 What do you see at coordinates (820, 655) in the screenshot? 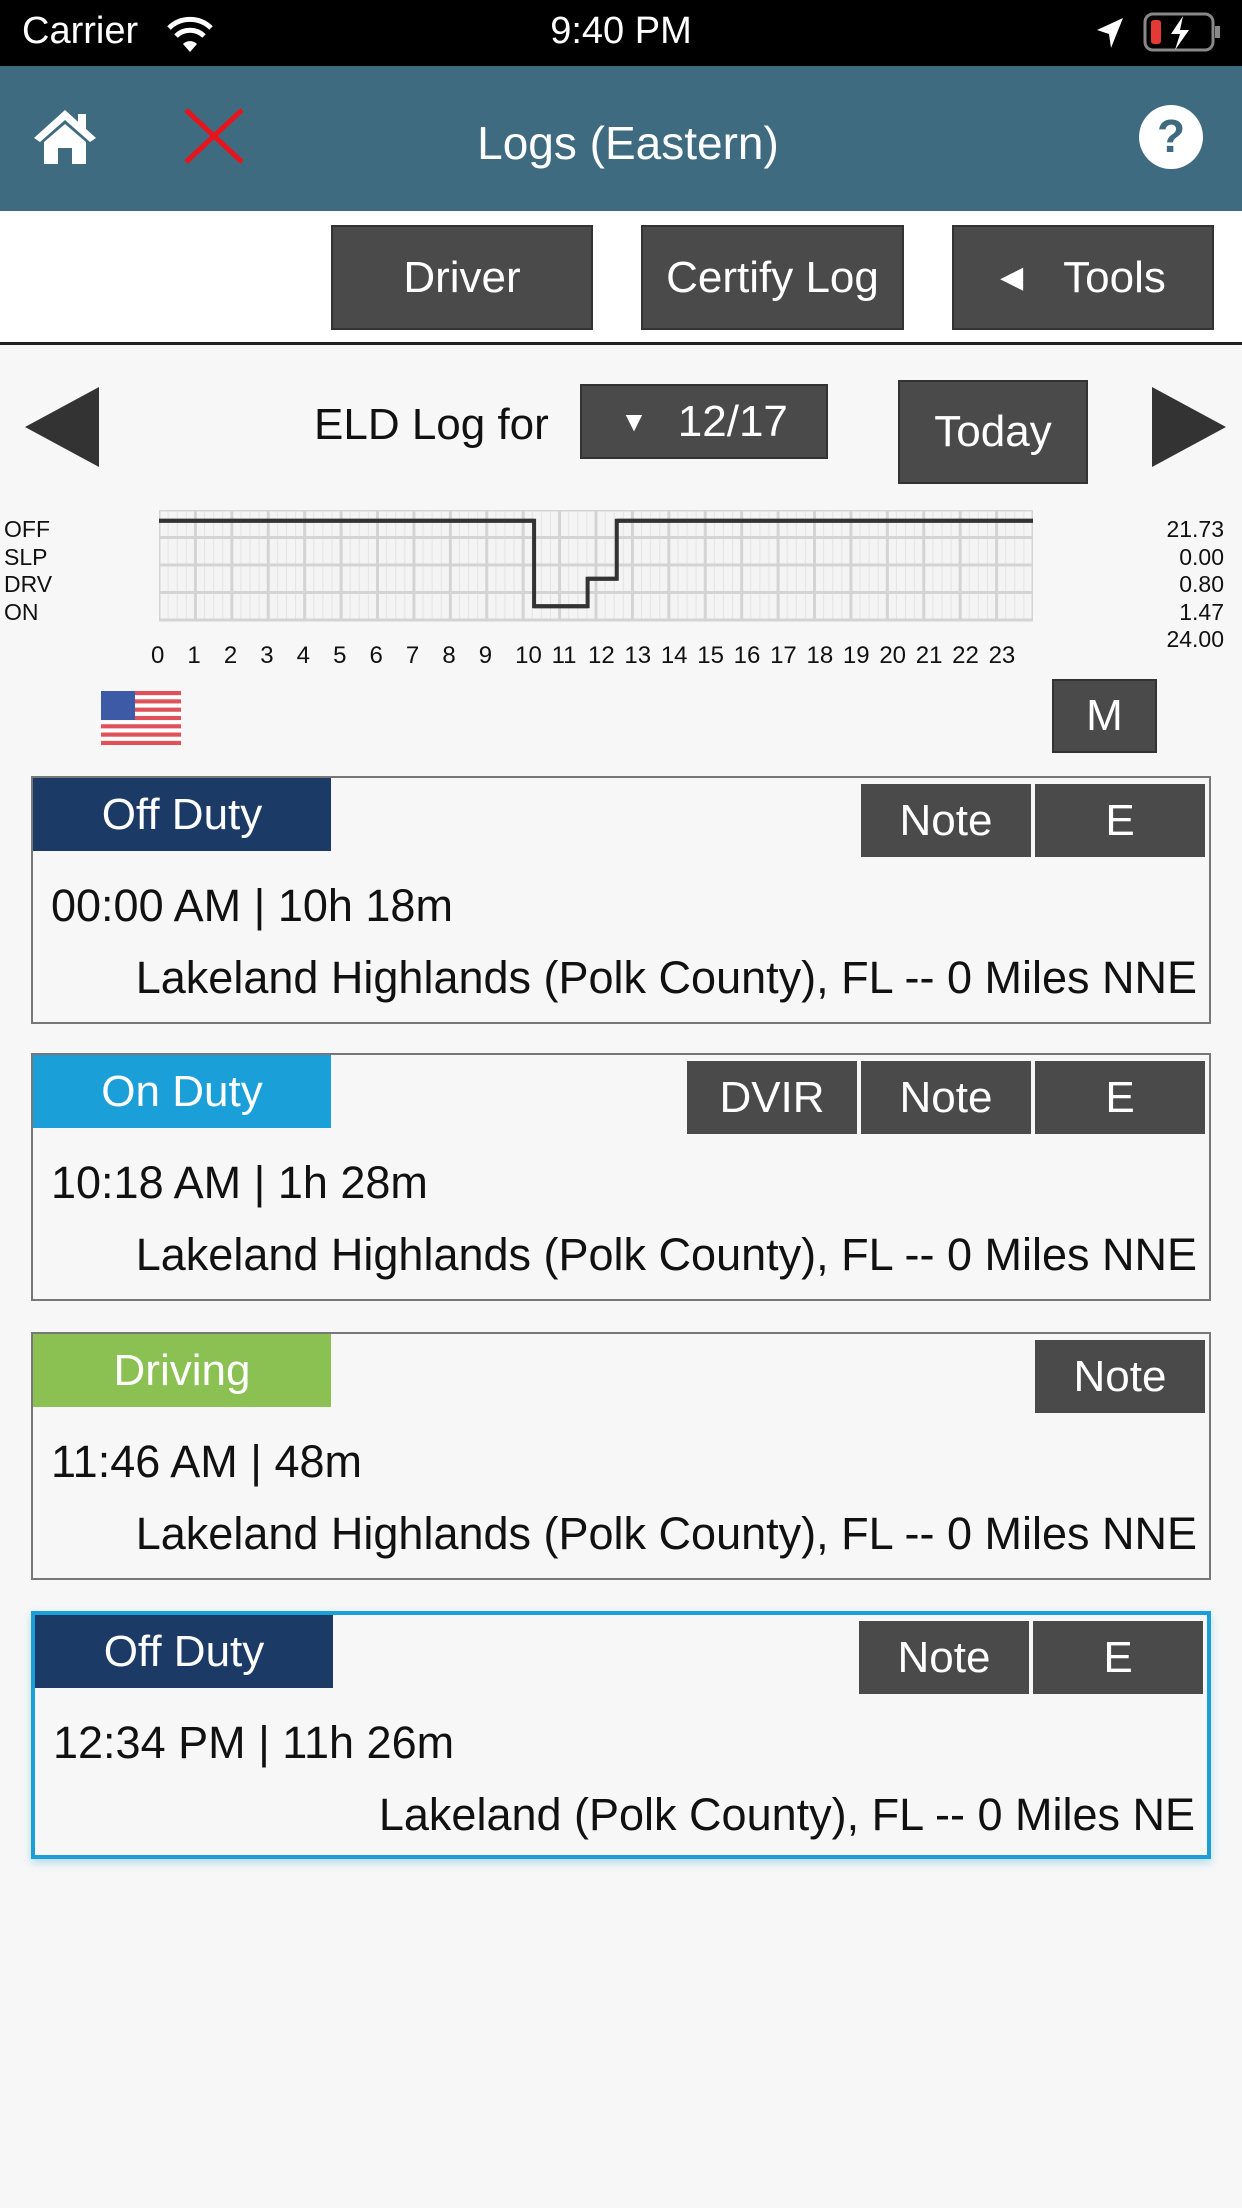
I see `hour-label: 18` at bounding box center [820, 655].